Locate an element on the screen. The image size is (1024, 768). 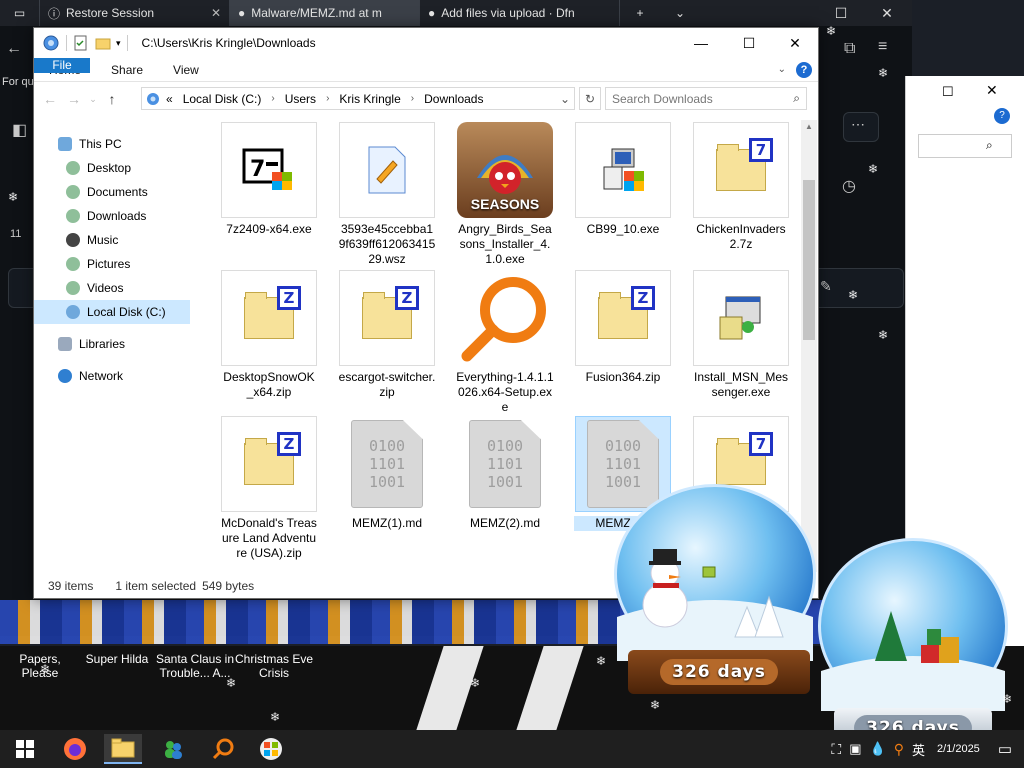
background-search-input is located at coordinates (965, 146).